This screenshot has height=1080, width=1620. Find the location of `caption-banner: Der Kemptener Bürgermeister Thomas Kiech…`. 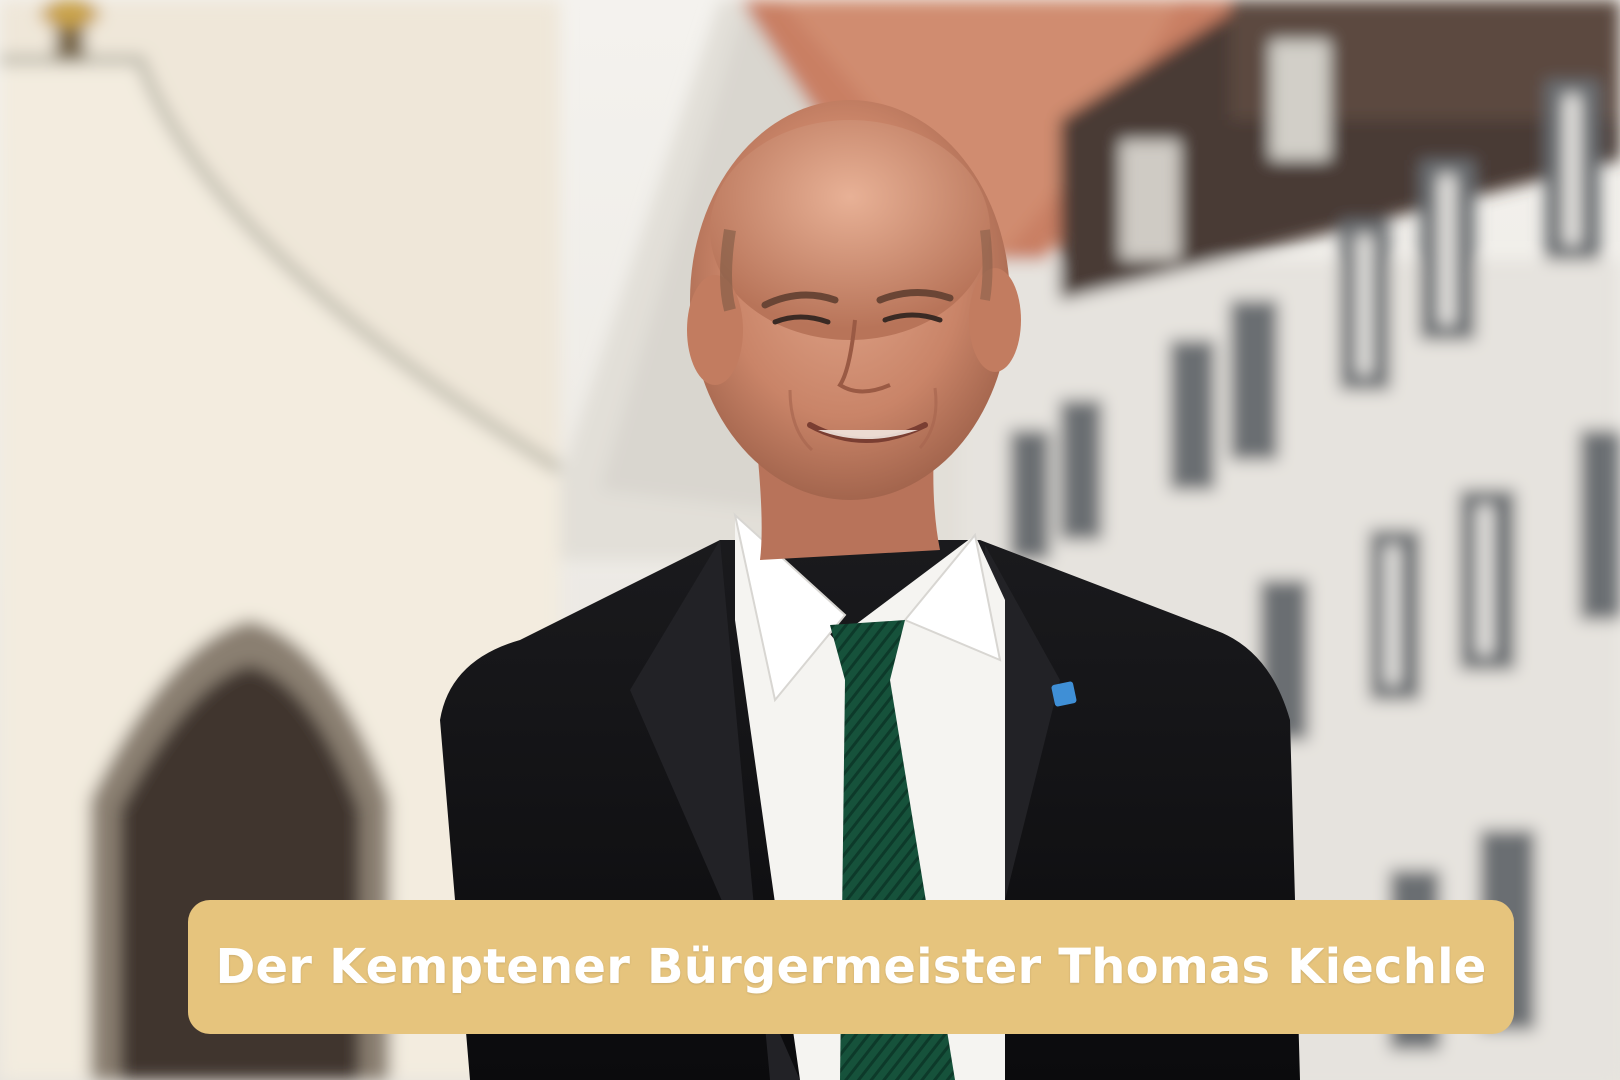

caption-banner: Der Kemptener Bürgermeister Thomas Kiech… is located at coordinates (851, 967).